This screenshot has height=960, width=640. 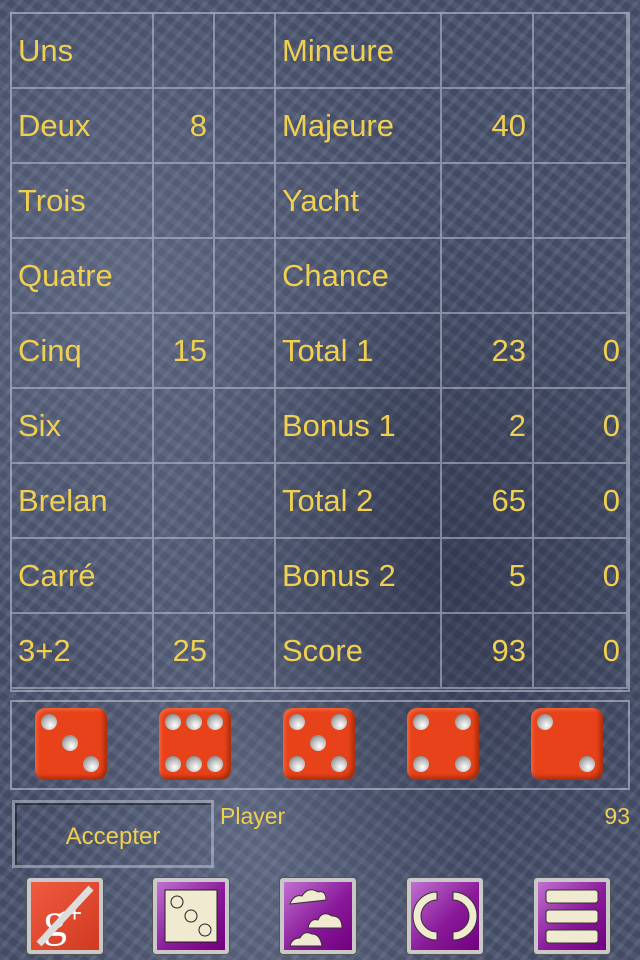 I want to click on google-plus-disabled-icon: g +, so click(x=65, y=916).